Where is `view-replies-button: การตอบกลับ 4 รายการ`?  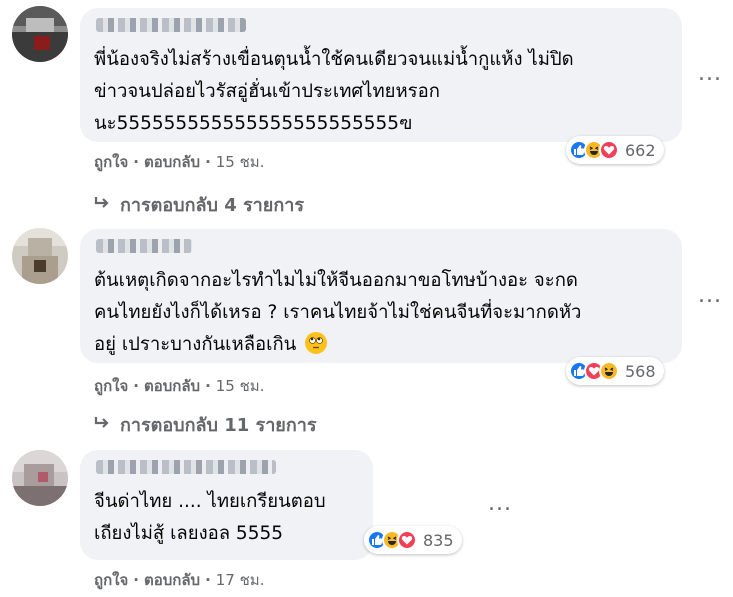 view-replies-button: การตอบกลับ 4 รายการ is located at coordinates (199, 204).